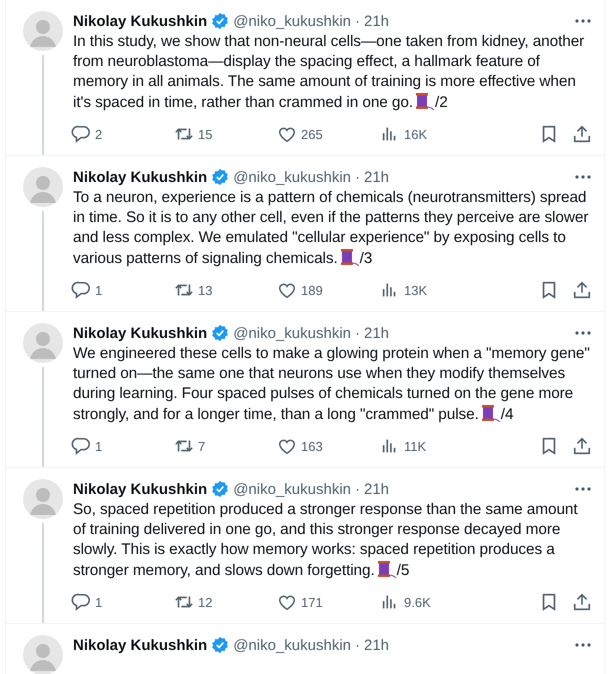  What do you see at coordinates (431, 290) in the screenshot?
I see `views-button: 13K` at bounding box center [431, 290].